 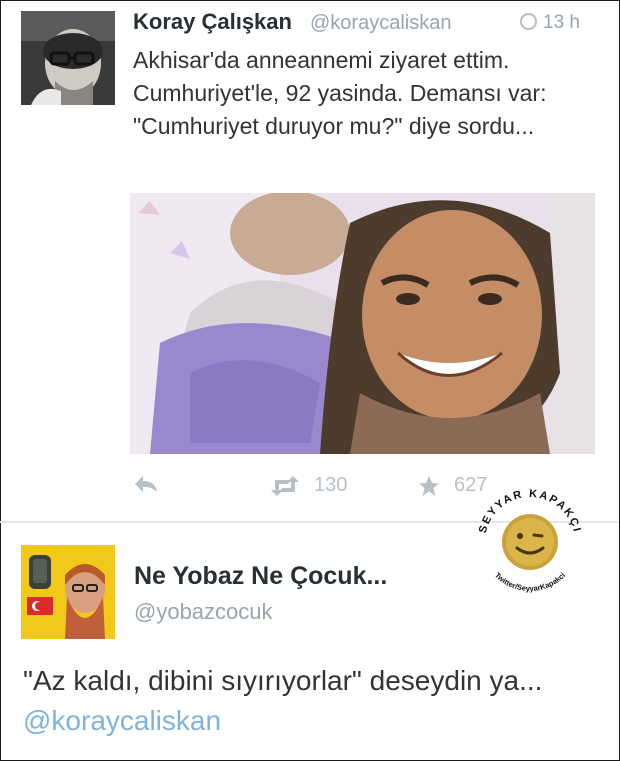 I want to click on avatar-koray-image, so click(x=68, y=58).